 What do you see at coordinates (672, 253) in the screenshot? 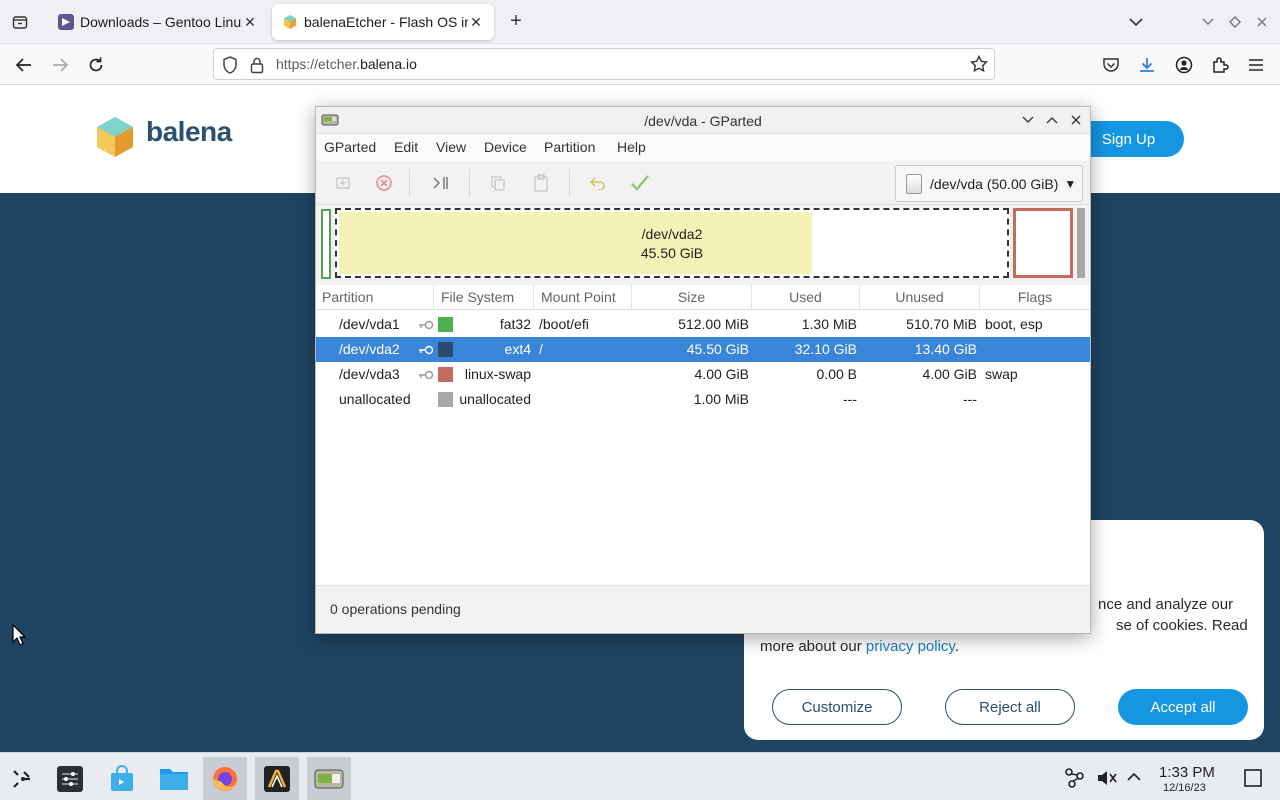
I see `graph-vda2-size: 45.50 GiB` at bounding box center [672, 253].